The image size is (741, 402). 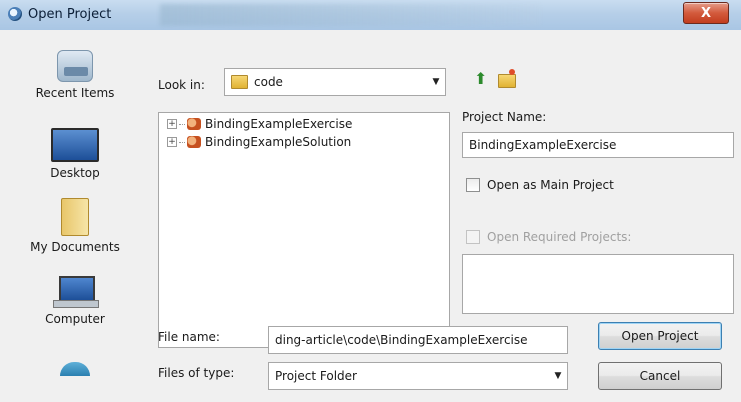 I want to click on recent-items-icon, so click(x=75, y=66).